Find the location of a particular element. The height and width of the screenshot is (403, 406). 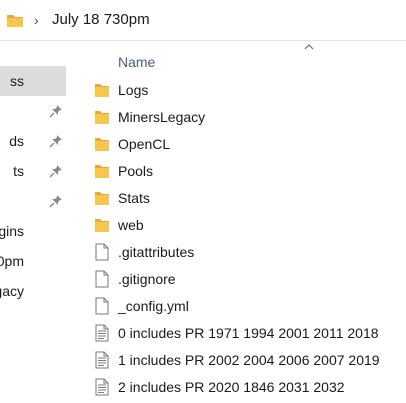

list-item: 2 includes PR 2020 1846 2031 2032 is located at coordinates (236, 387).